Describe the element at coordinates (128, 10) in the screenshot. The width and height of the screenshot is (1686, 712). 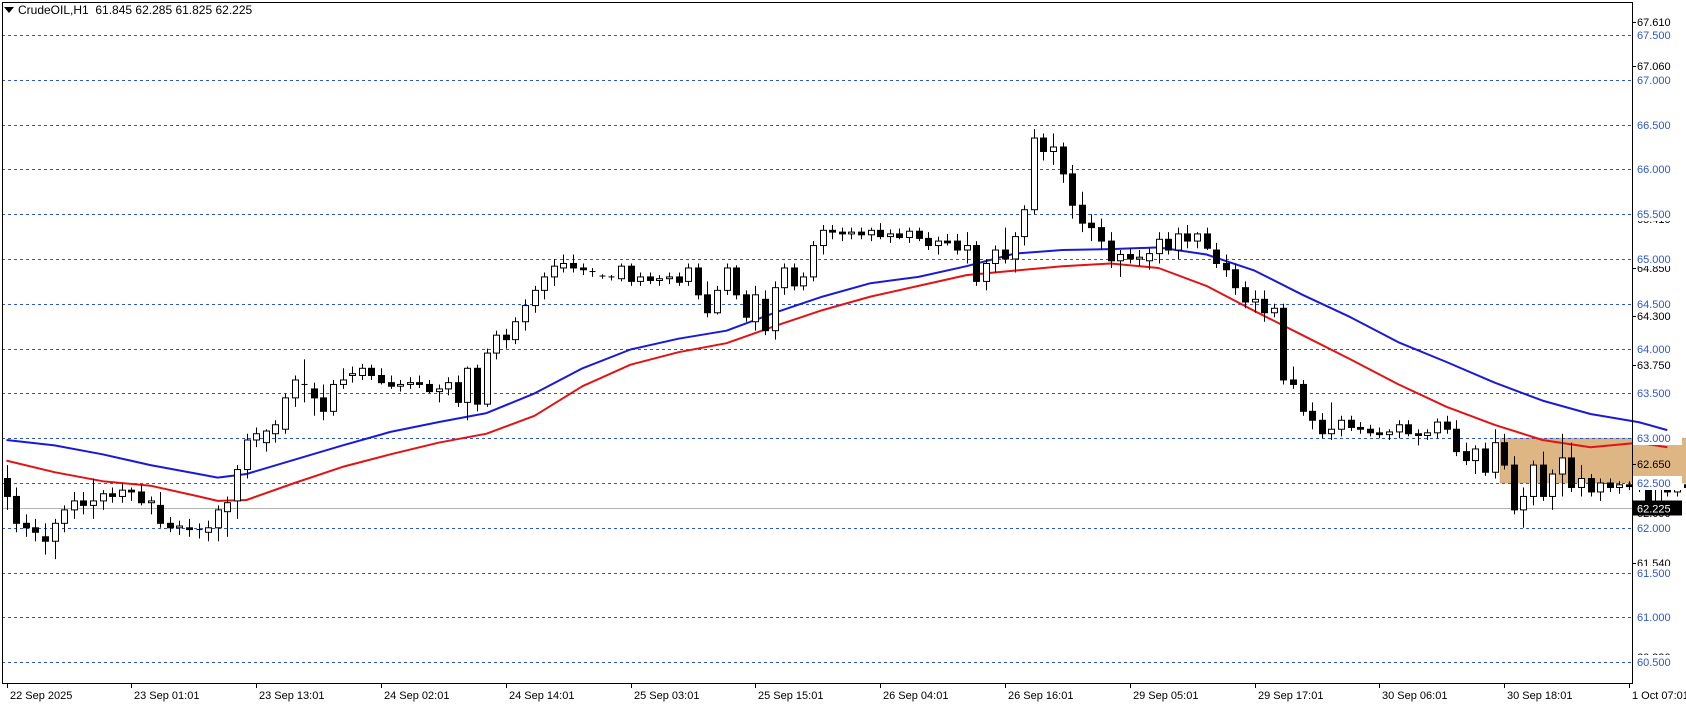
I see `symbol-header: CrudeOIL,H1 61.845 62.285 61.825 62.225` at that location.